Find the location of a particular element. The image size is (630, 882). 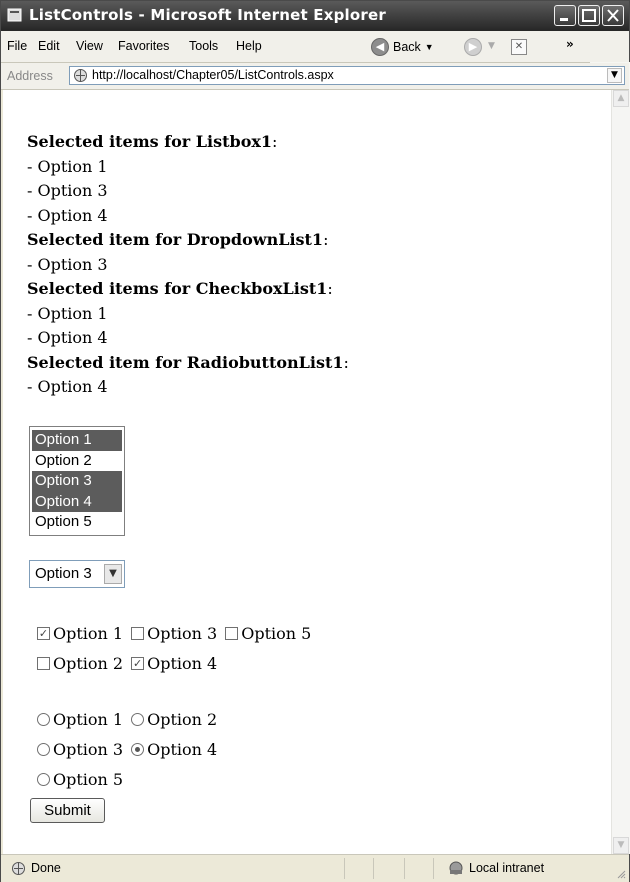

checkbox-option-2: Option 2 is located at coordinates (80, 663).